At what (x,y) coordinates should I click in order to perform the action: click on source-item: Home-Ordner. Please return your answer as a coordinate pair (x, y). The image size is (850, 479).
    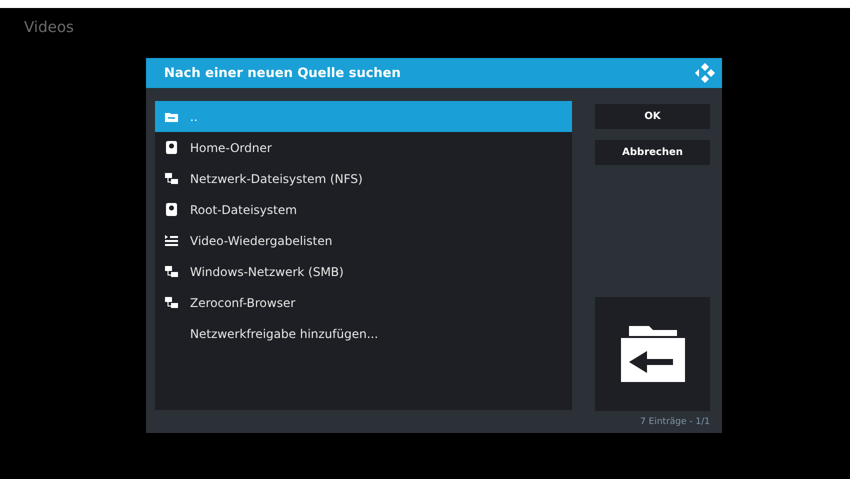
    Looking at the image, I should click on (363, 147).